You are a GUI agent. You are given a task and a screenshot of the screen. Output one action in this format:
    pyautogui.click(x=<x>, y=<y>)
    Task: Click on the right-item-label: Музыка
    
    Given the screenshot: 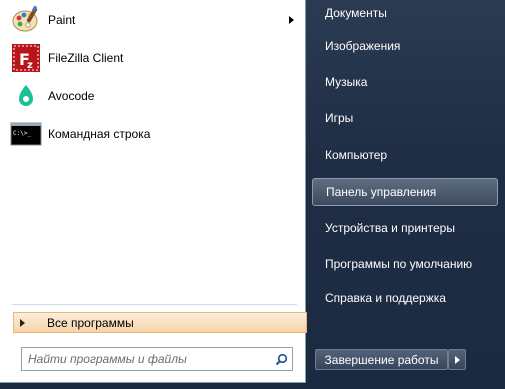 What is the action you would take?
    pyautogui.click(x=346, y=82)
    